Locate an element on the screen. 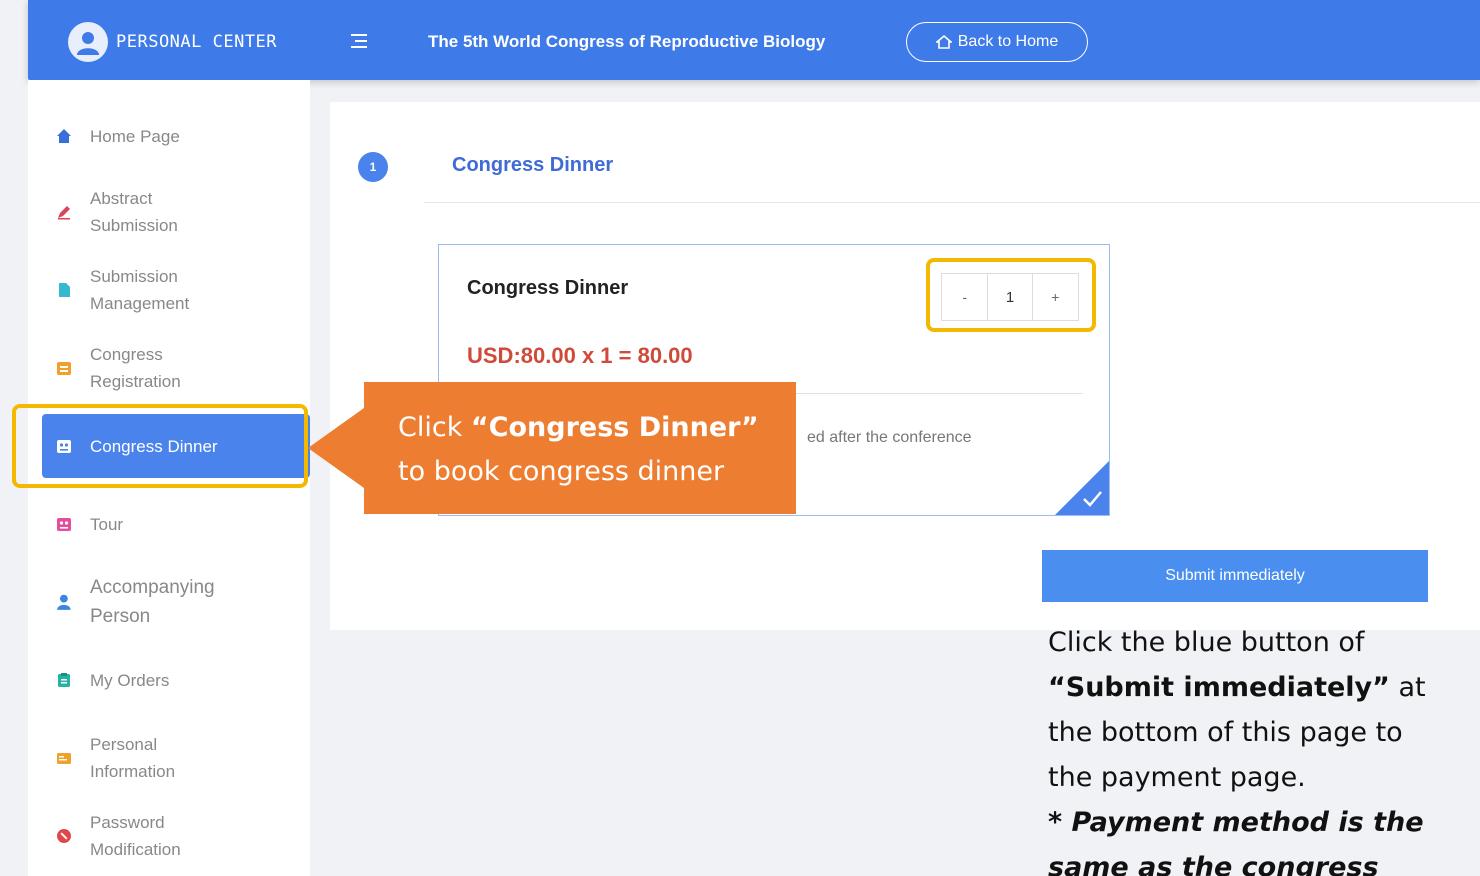 Image resolution: width=1480 pixels, height=876 pixels. sidebar-item-label: Accompanying Person is located at coordinates (152, 602).